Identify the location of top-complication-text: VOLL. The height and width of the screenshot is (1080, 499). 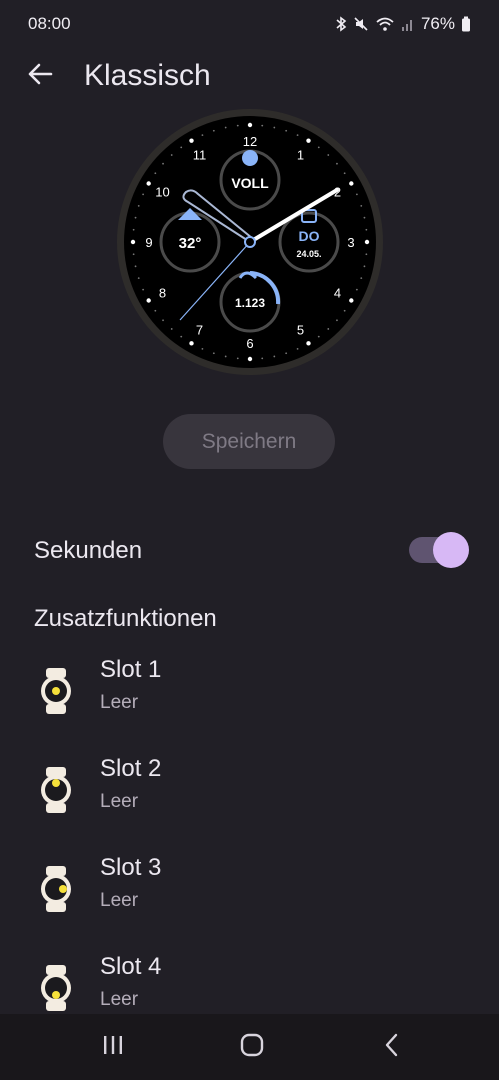
(250, 183).